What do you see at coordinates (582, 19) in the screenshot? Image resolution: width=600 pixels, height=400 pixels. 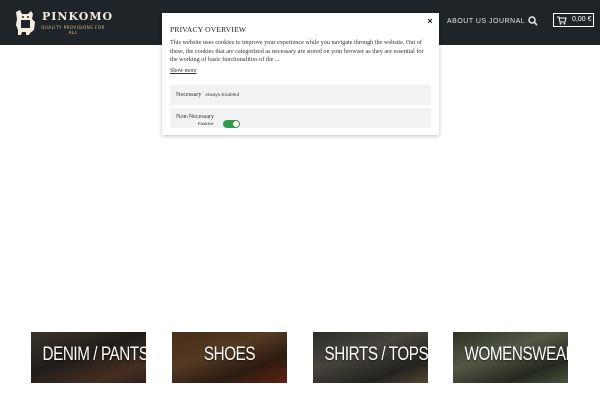 I see `cart-total: 0,00 €` at bounding box center [582, 19].